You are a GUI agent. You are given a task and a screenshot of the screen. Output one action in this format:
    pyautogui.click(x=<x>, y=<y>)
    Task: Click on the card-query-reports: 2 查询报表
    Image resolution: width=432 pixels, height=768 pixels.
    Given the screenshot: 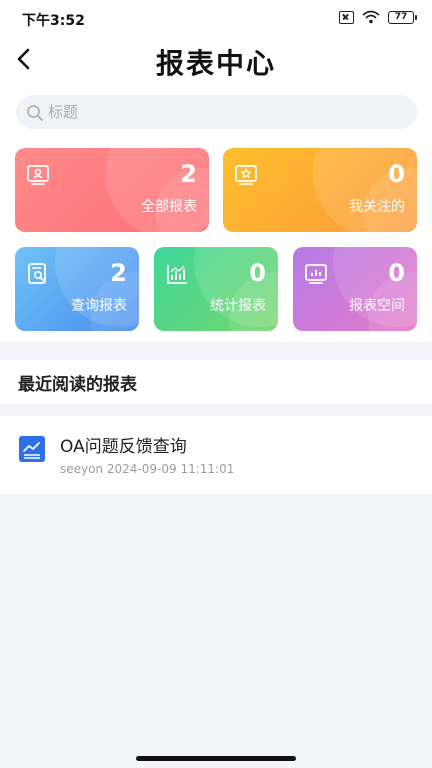 What is the action you would take?
    pyautogui.click(x=77, y=289)
    